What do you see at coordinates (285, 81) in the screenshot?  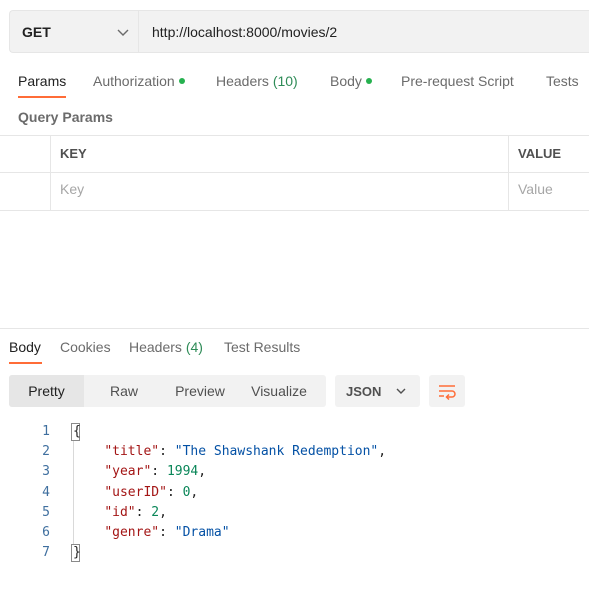 I see `tab-headers-count: (10)` at bounding box center [285, 81].